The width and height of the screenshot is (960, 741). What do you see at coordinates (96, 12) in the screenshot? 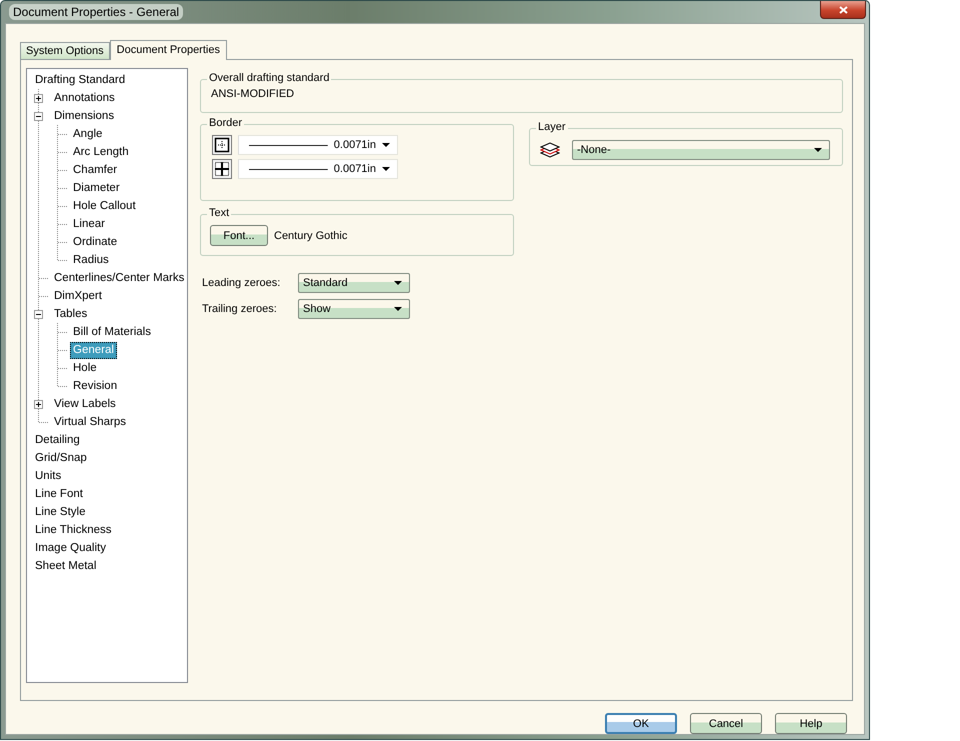
I see `window-title: Document Properties - General` at bounding box center [96, 12].